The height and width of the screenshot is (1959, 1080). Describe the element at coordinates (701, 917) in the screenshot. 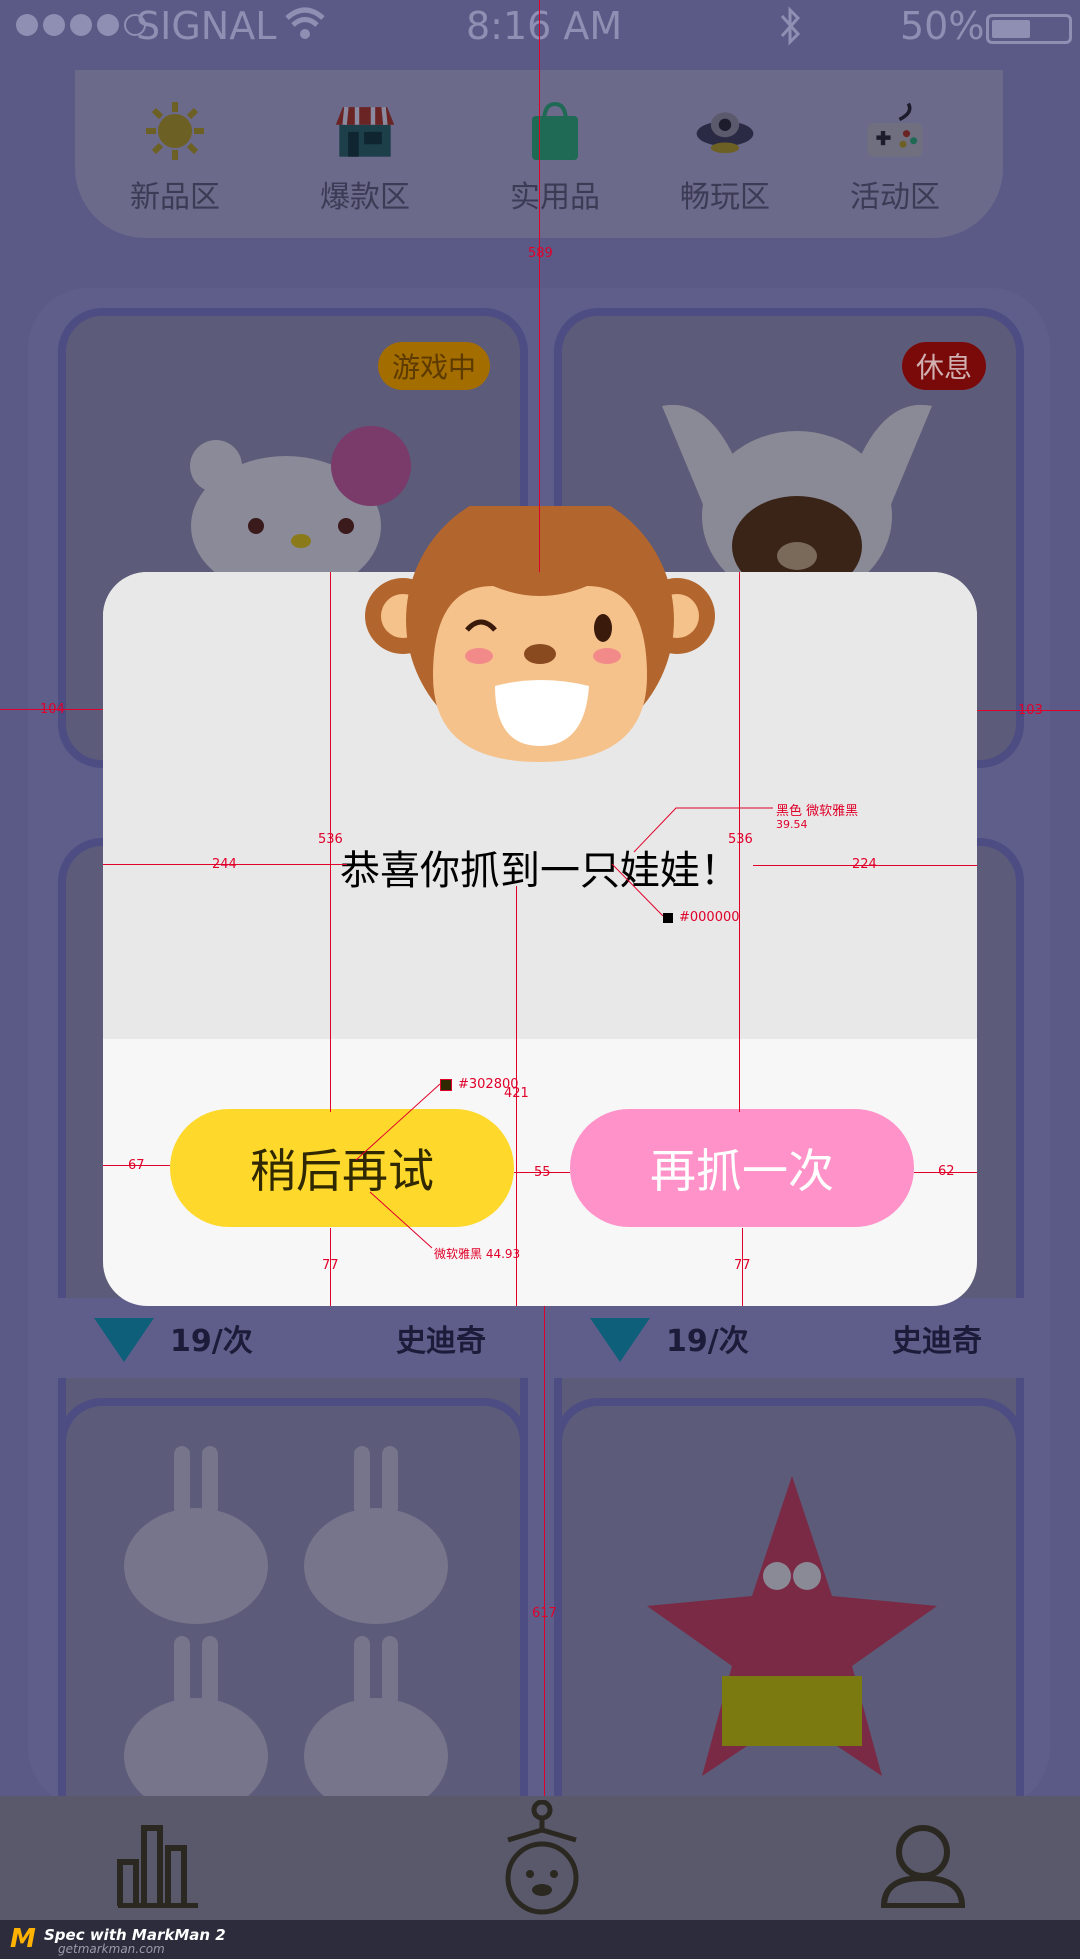

I see `color-annotation: #000000` at that location.